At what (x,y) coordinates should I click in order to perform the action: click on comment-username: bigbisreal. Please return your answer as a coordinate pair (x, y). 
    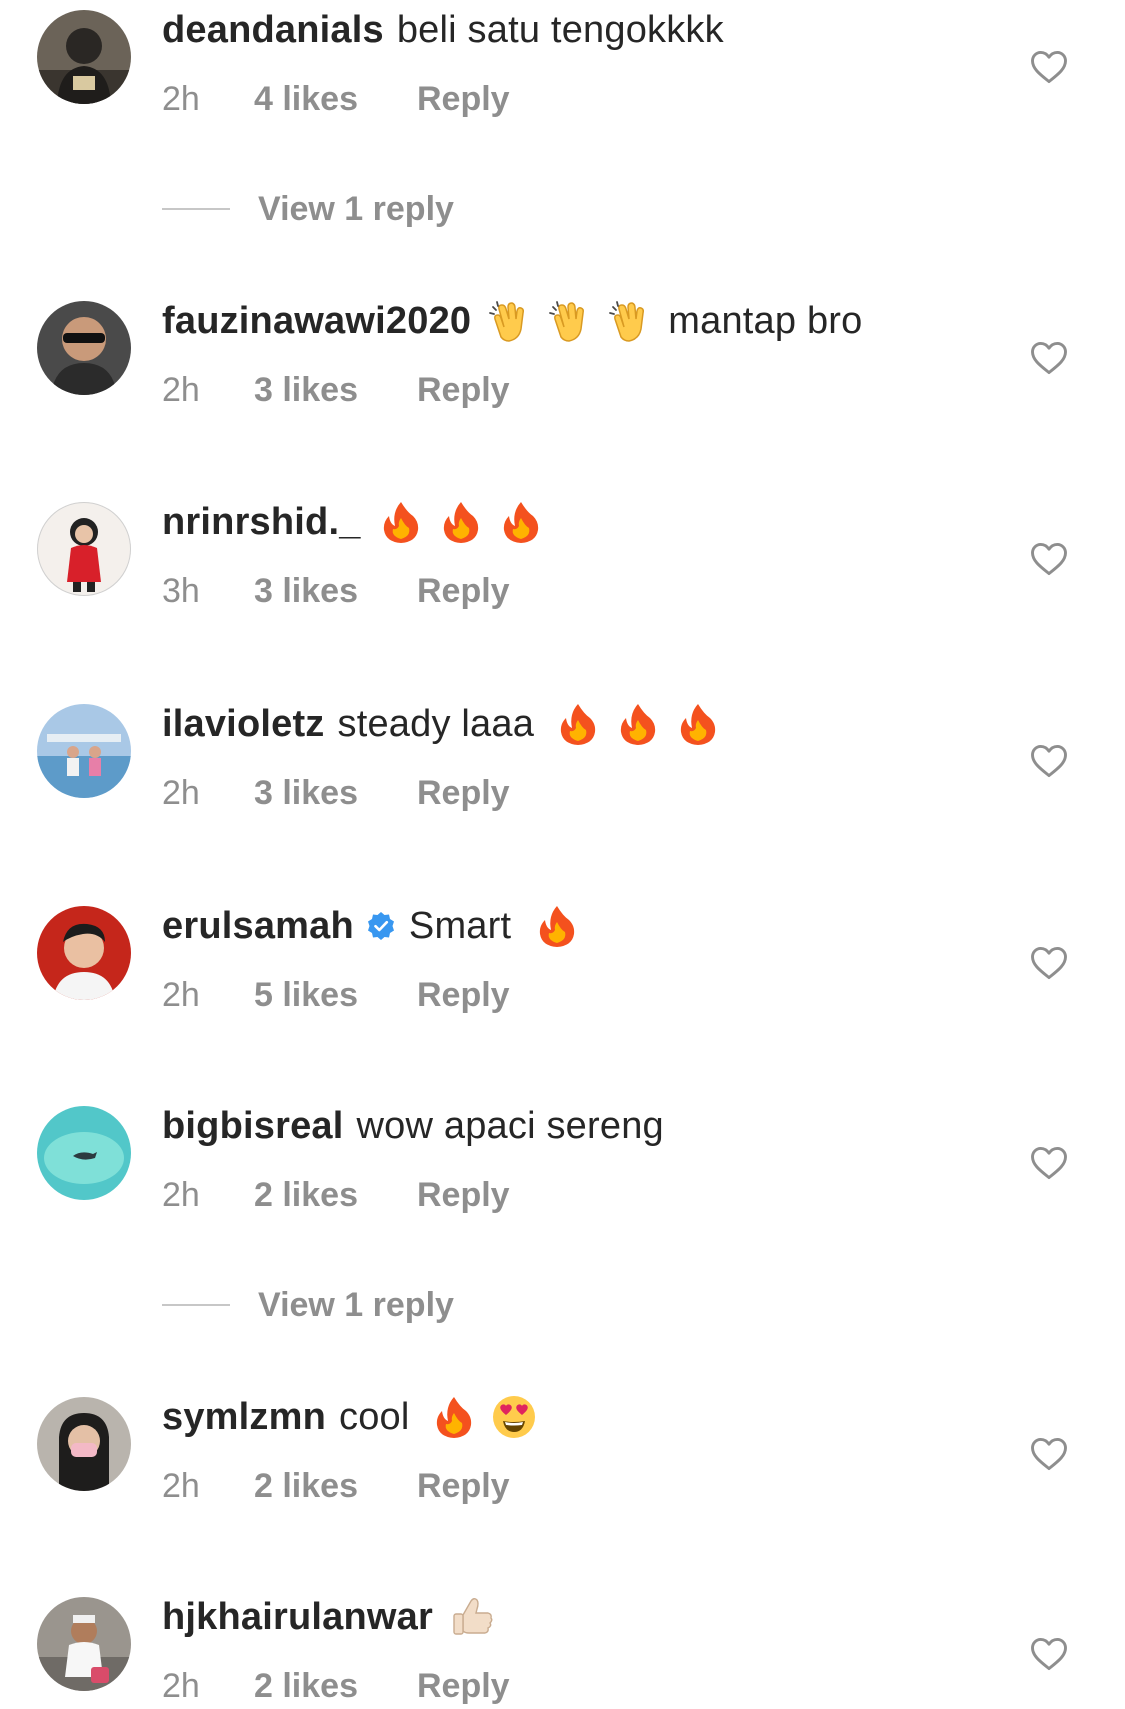
    Looking at the image, I should click on (253, 1126).